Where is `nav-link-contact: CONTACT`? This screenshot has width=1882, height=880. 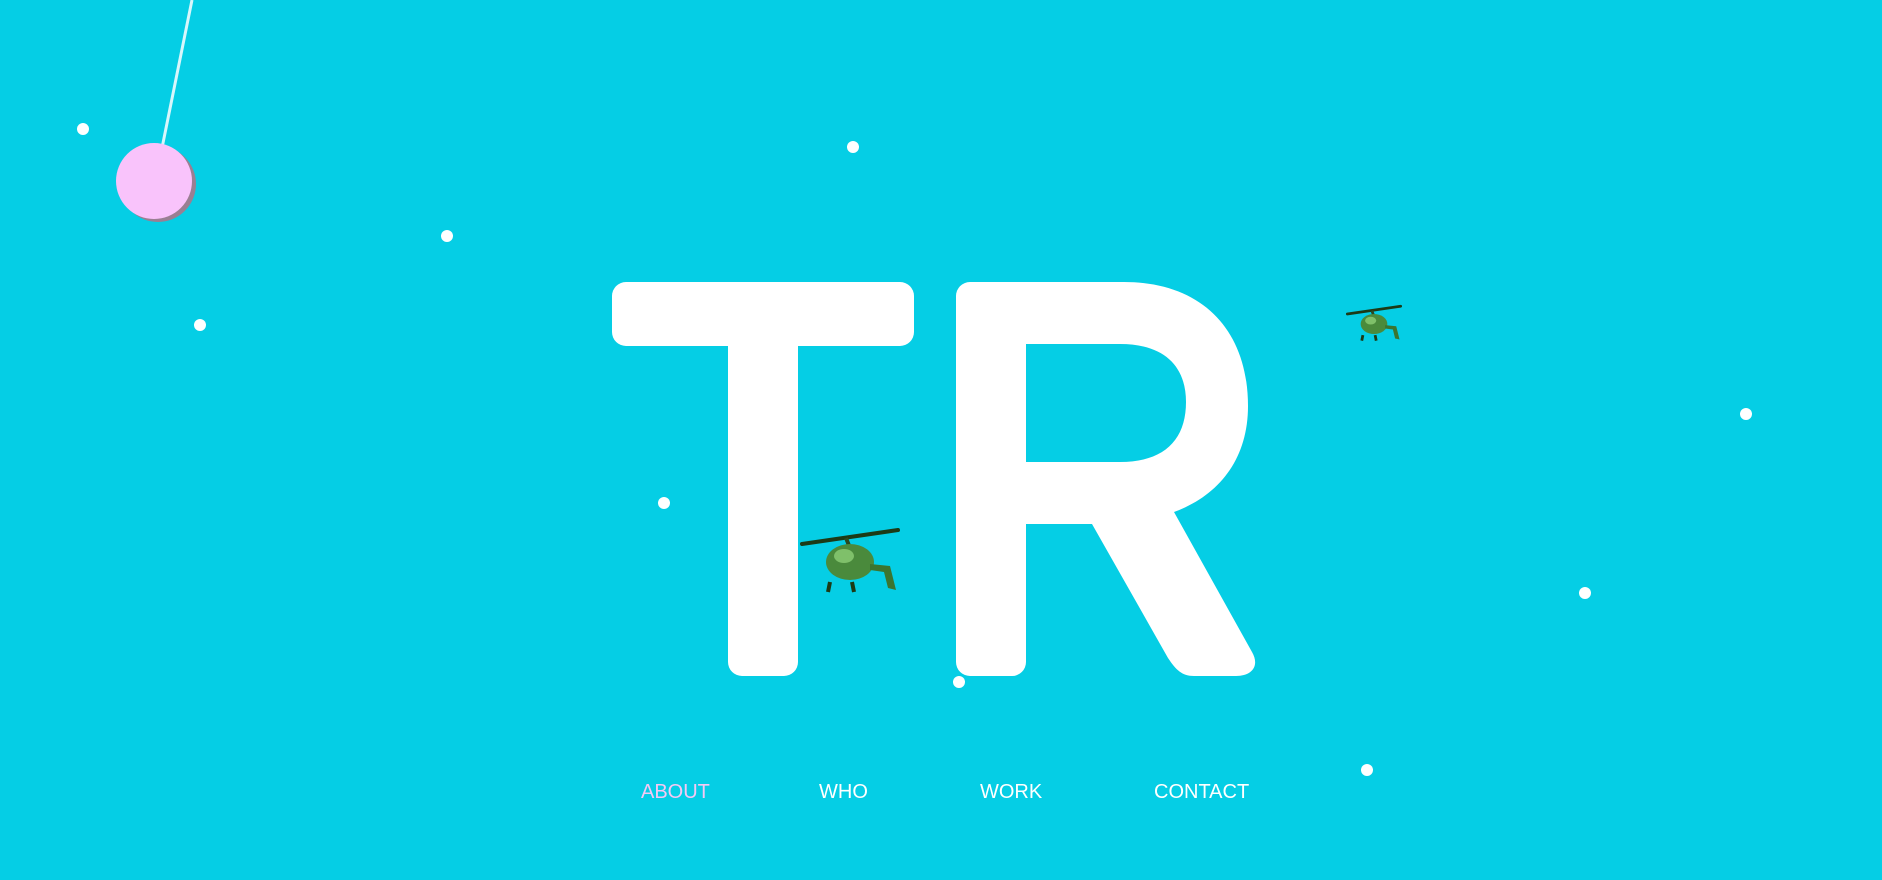
nav-link-contact: CONTACT is located at coordinates (1201, 792).